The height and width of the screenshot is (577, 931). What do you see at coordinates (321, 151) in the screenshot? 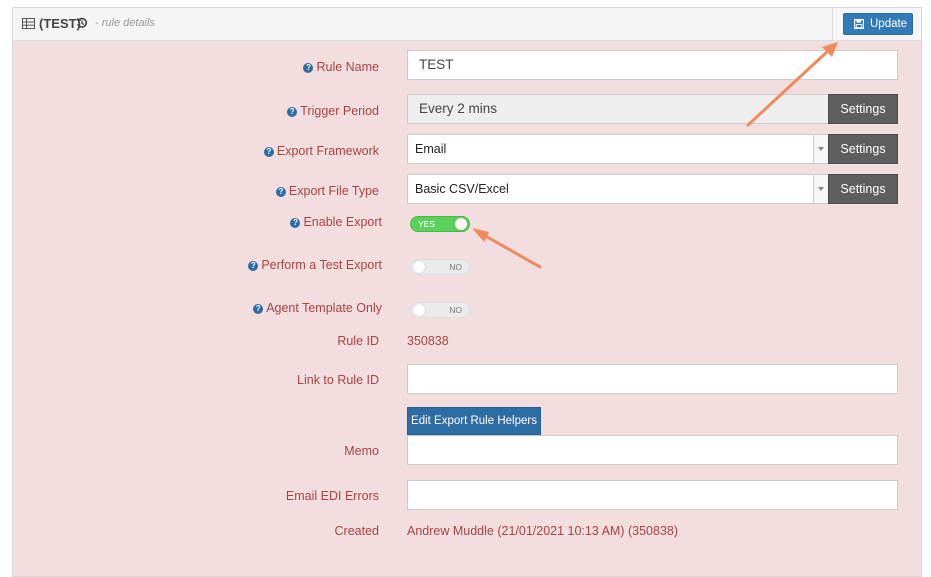
I see `export-framework-label: ? Export Framework` at bounding box center [321, 151].